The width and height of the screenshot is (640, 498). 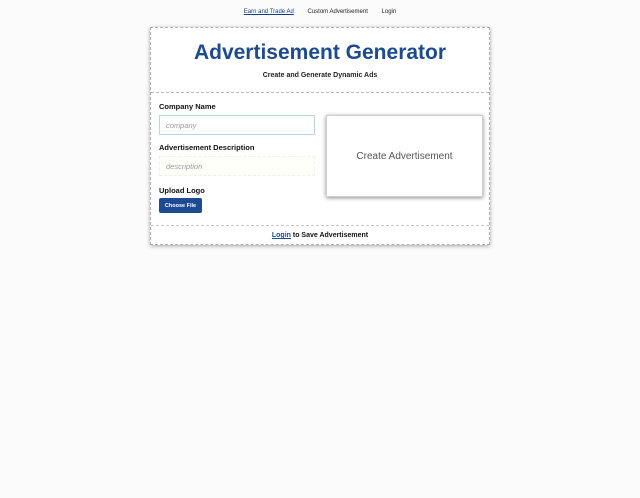 I want to click on company-name-input, so click(x=237, y=125).